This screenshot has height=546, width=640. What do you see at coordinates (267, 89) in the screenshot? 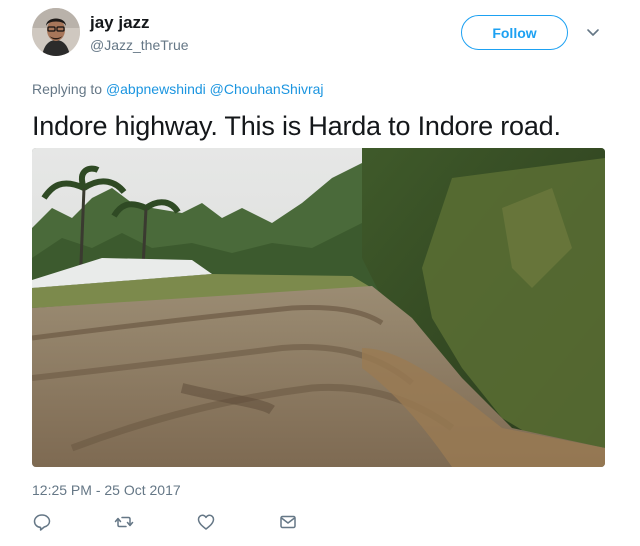
I see `mention-link: @ChouhanShivraj` at bounding box center [267, 89].